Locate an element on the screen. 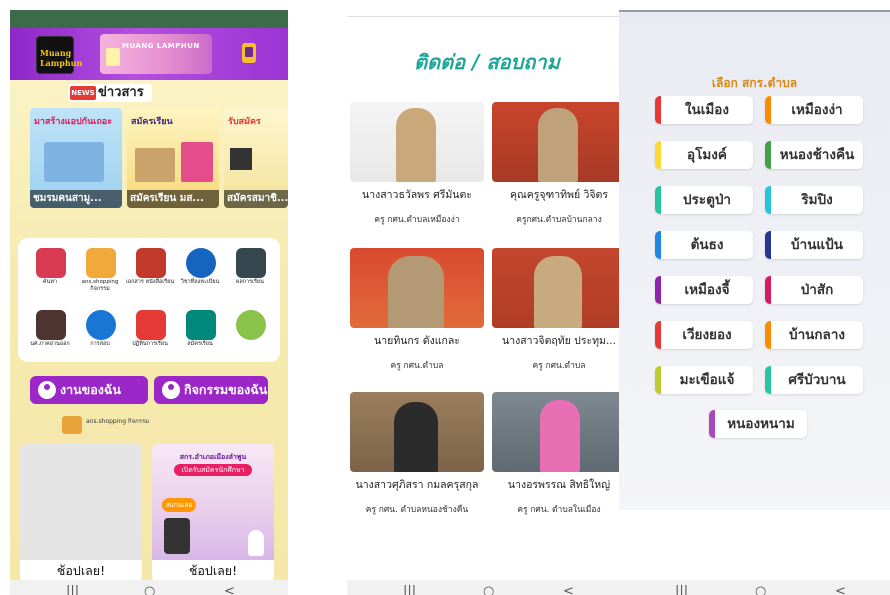 This screenshot has width=890, height=595. district-button: บ้านกลาง is located at coordinates (814, 335).